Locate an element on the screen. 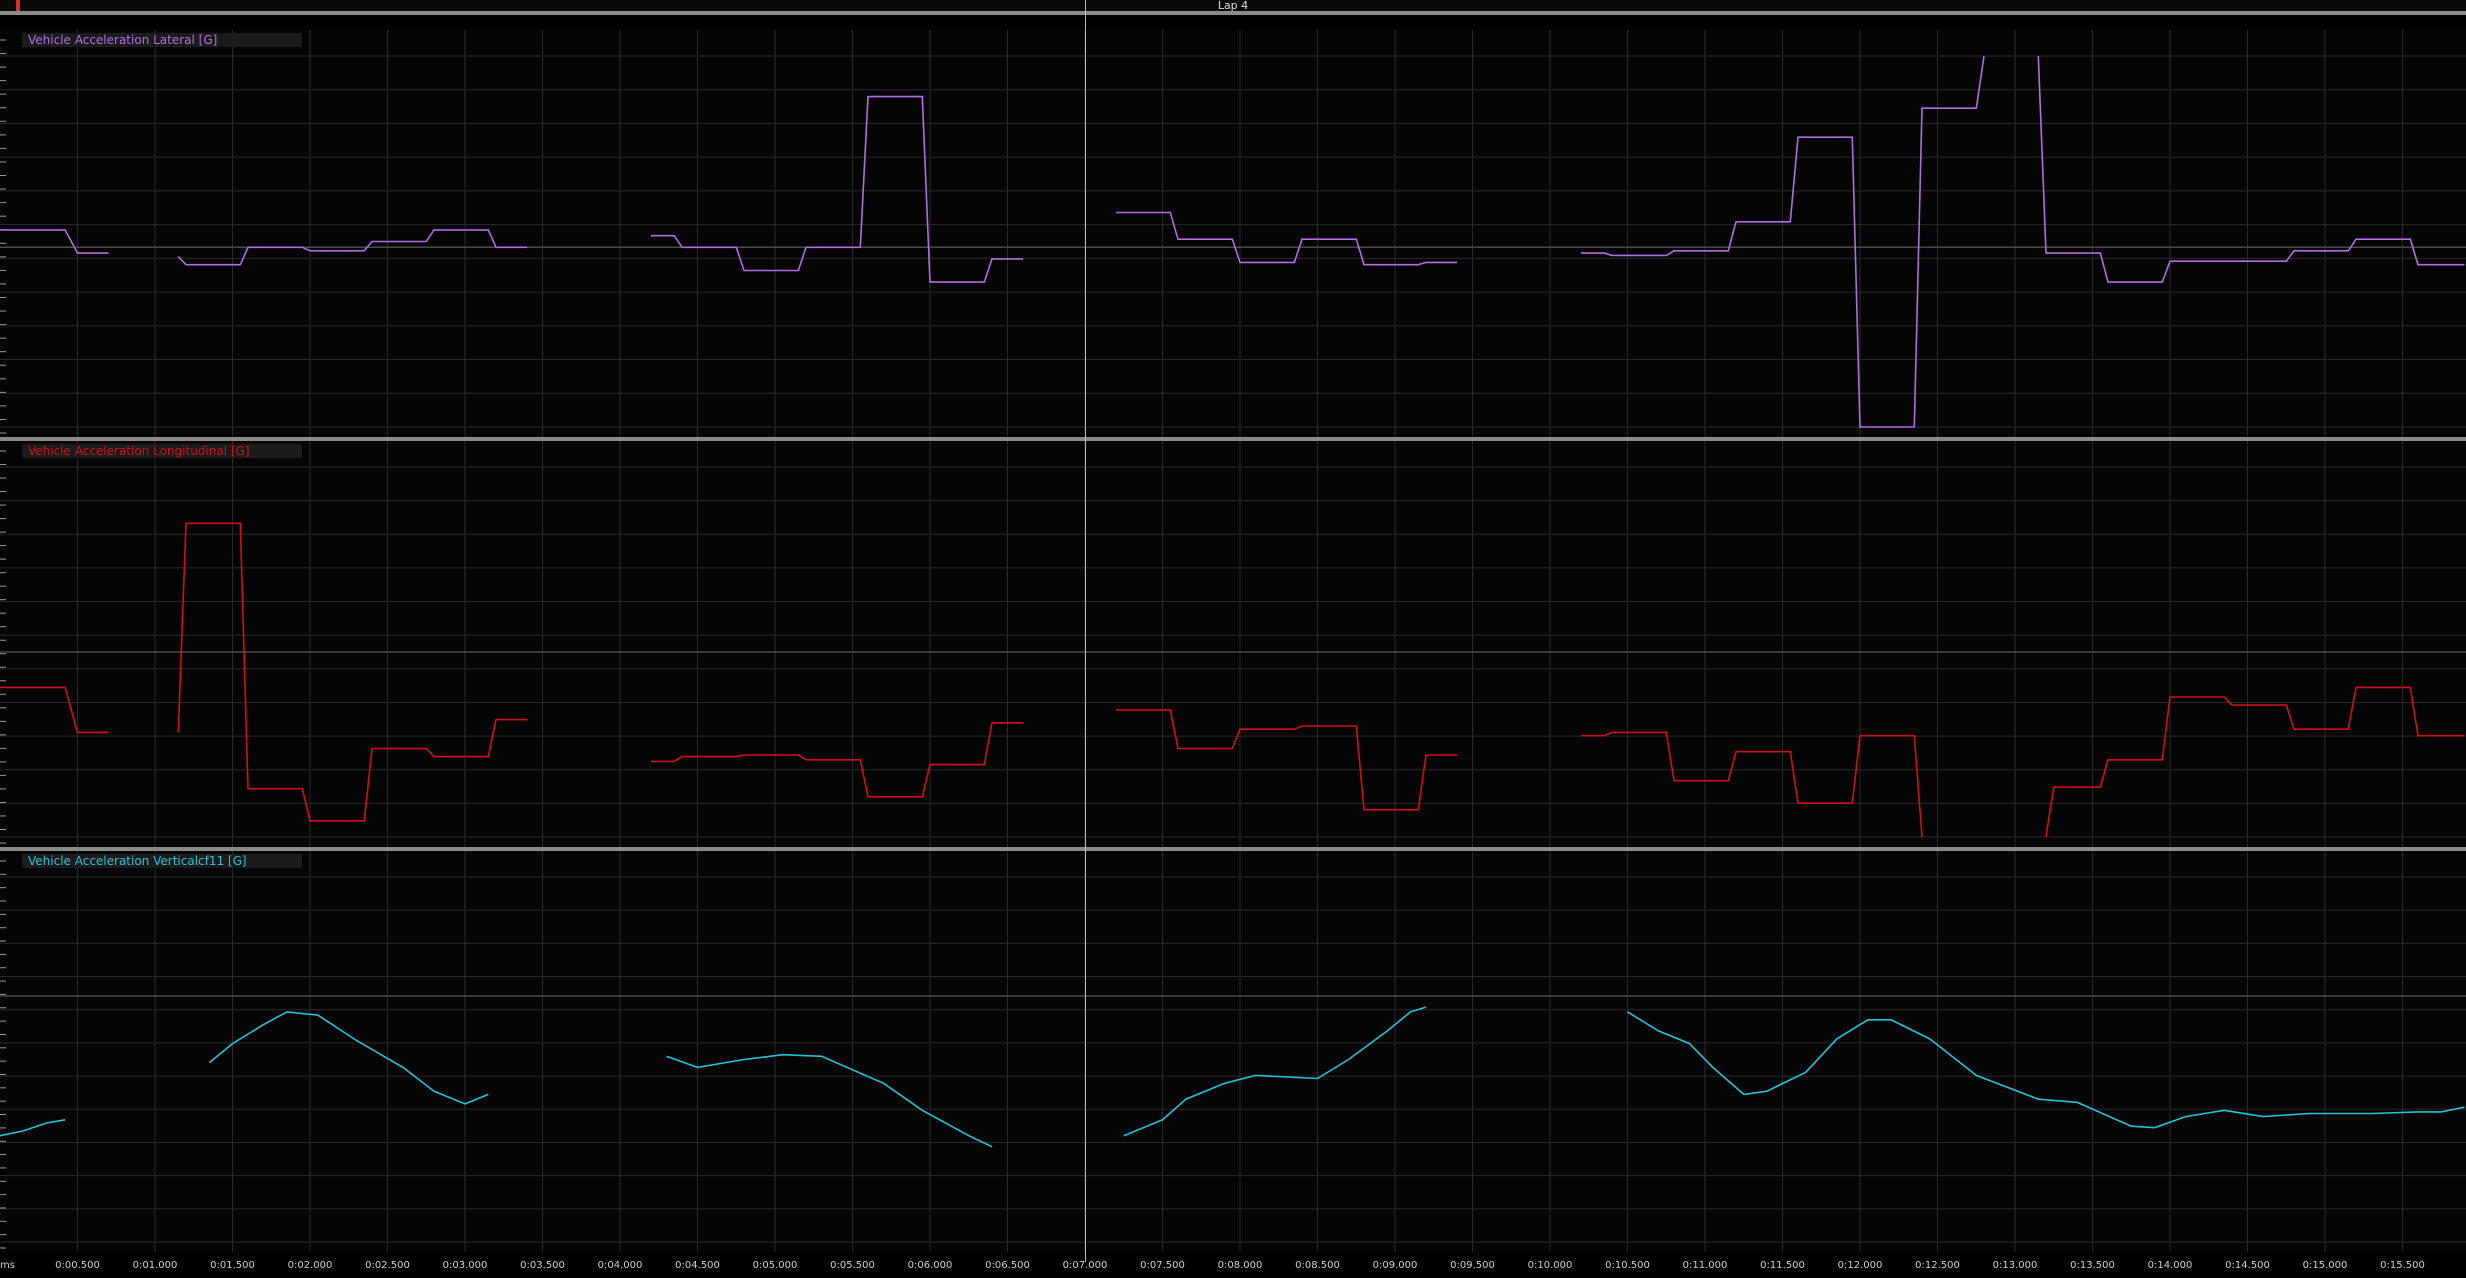 Image resolution: width=2466 pixels, height=1278 pixels. lateral-accel-title: Vehicle Acceleration Lateral [G] is located at coordinates (162, 40).